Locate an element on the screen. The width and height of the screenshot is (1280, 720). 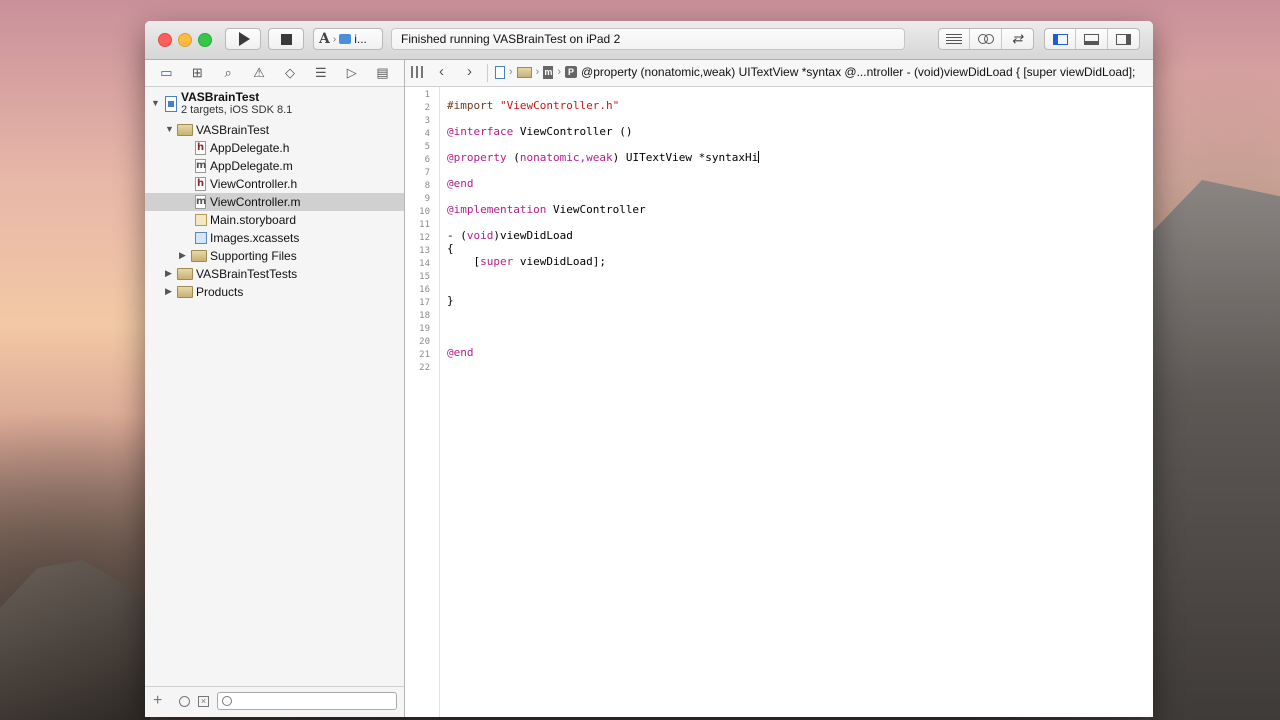
code-token: @end is located at coordinates (460, 183).